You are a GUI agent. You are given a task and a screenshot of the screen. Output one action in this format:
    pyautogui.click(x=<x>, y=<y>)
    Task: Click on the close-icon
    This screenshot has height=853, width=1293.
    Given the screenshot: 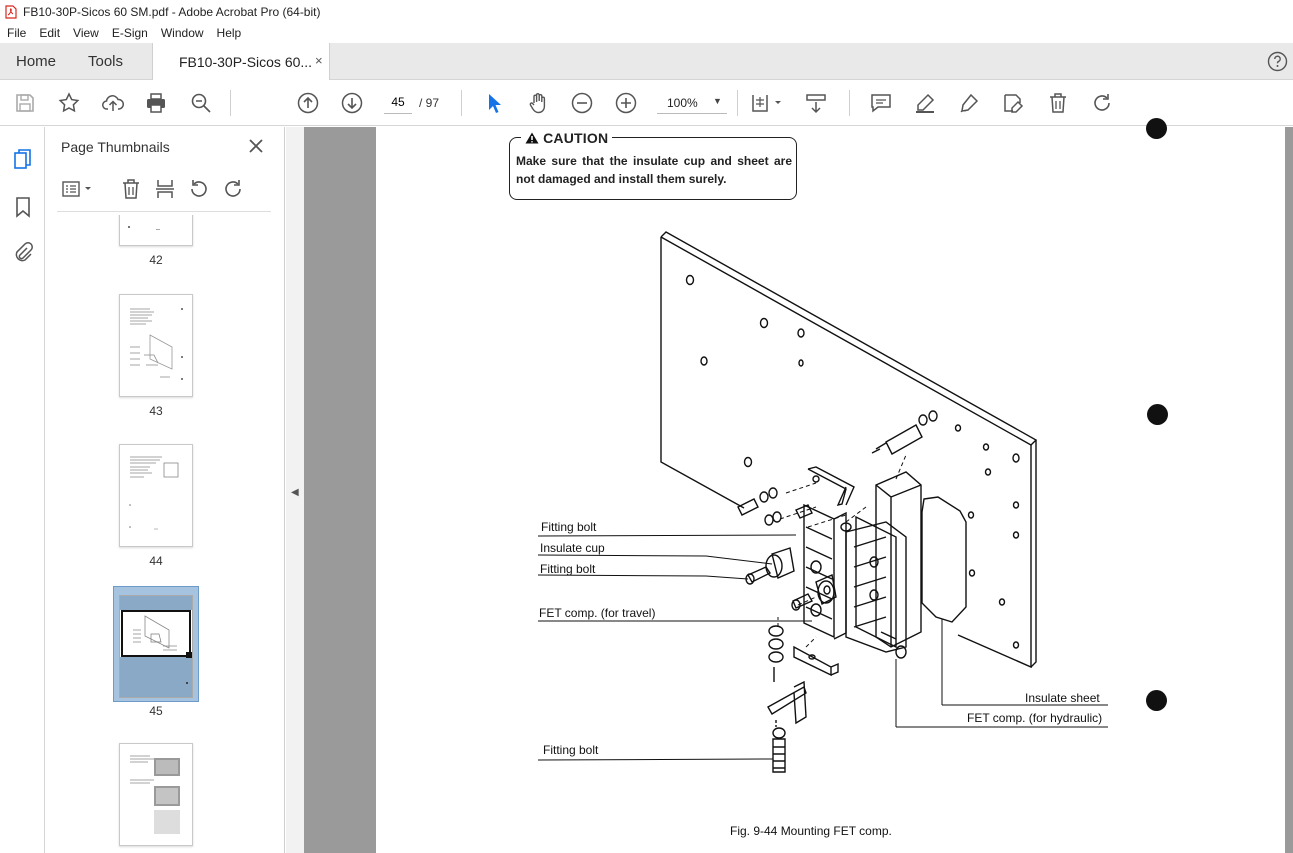 What is the action you would take?
    pyautogui.click(x=256, y=146)
    